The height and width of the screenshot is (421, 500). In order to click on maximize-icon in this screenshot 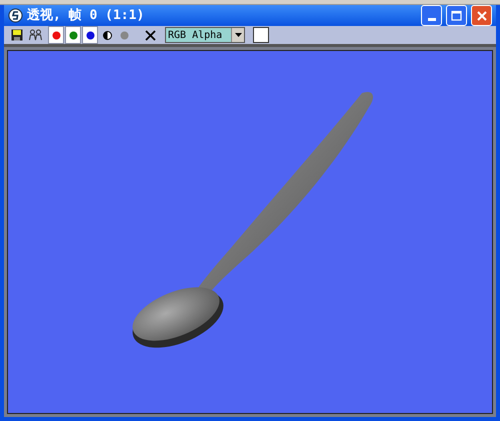, I will do `click(456, 15)`.